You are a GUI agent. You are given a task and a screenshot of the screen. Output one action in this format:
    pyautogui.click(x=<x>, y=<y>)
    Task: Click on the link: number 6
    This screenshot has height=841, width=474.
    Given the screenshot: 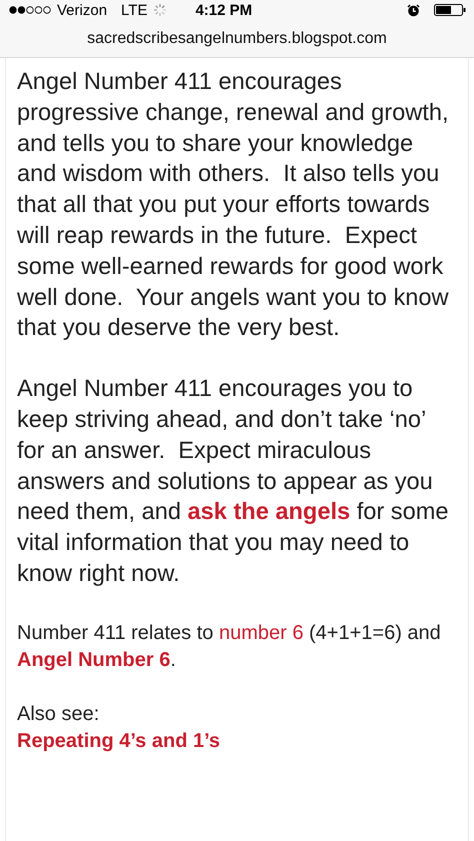 What is the action you would take?
    pyautogui.click(x=261, y=633)
    